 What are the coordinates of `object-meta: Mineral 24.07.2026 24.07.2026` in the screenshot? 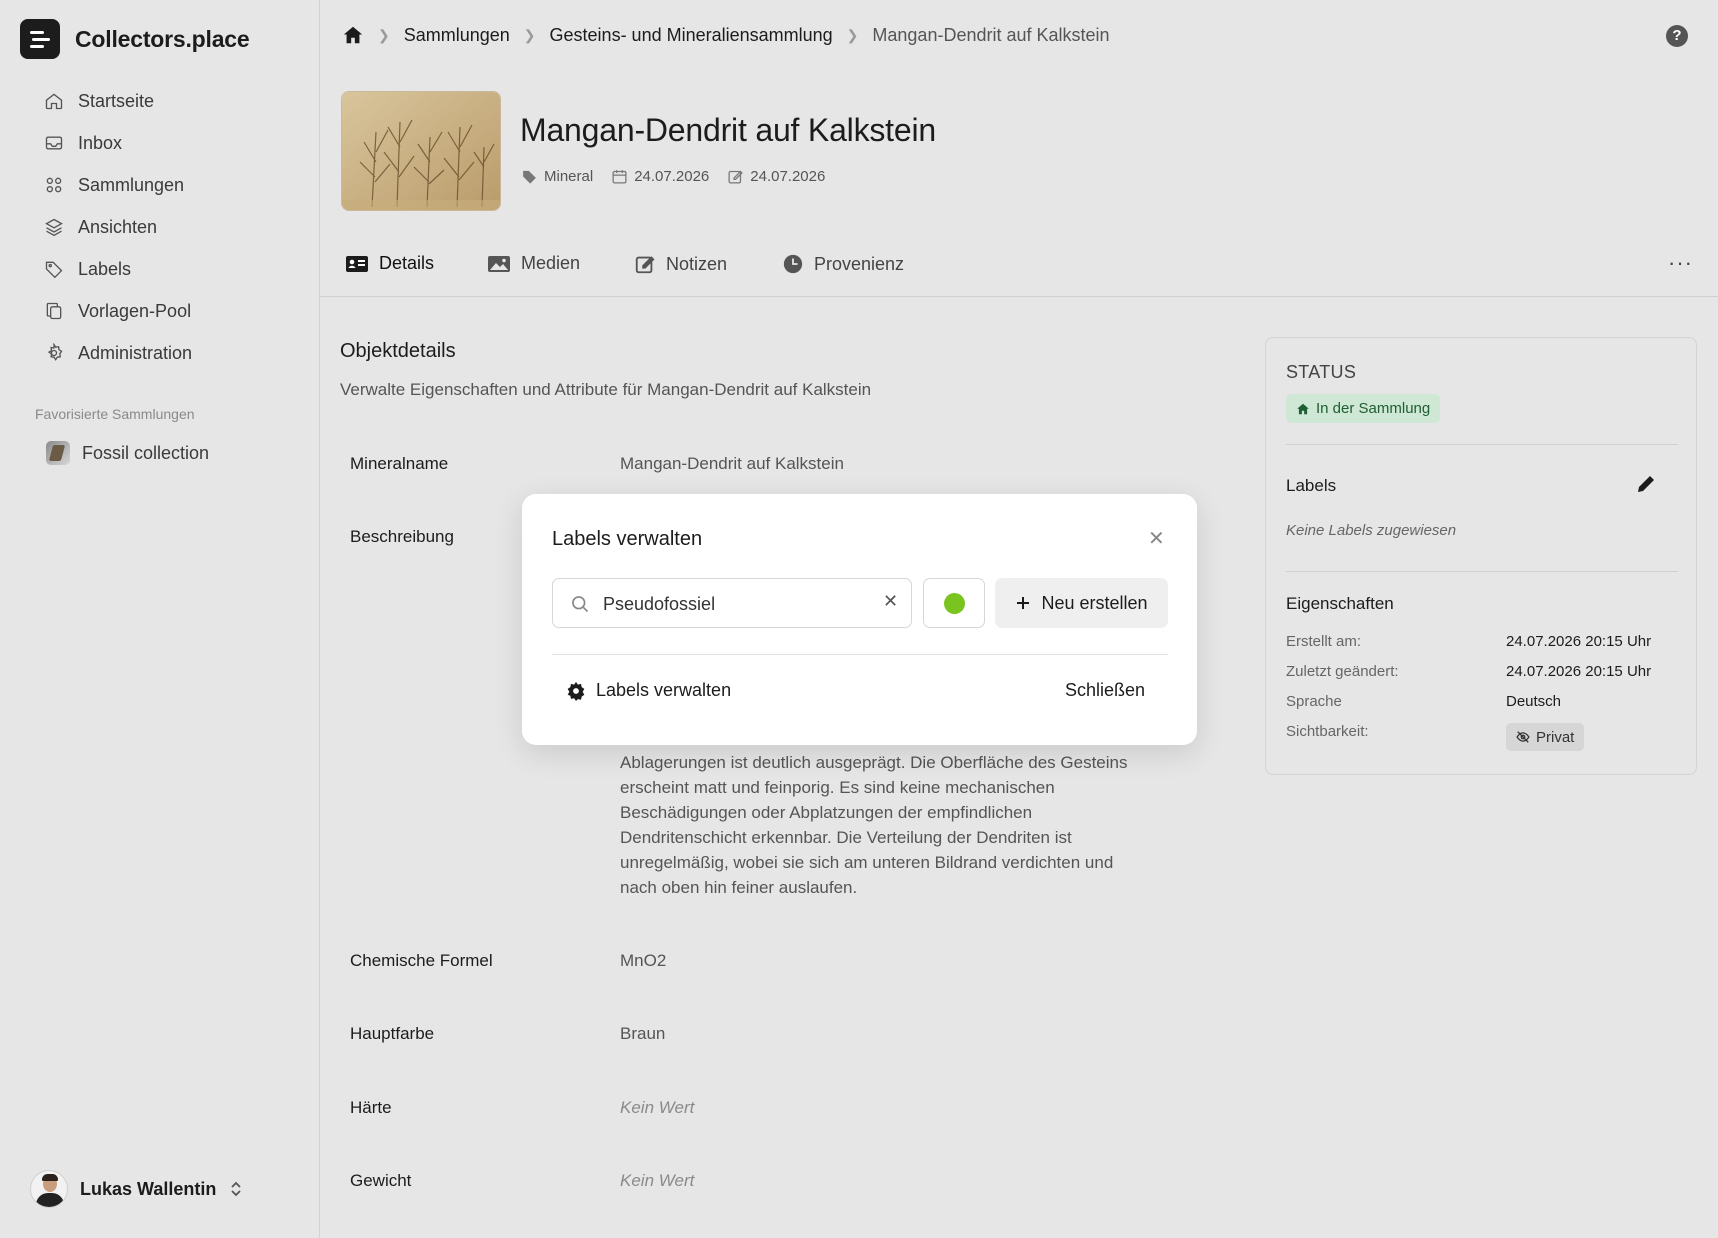 It's located at (673, 176).